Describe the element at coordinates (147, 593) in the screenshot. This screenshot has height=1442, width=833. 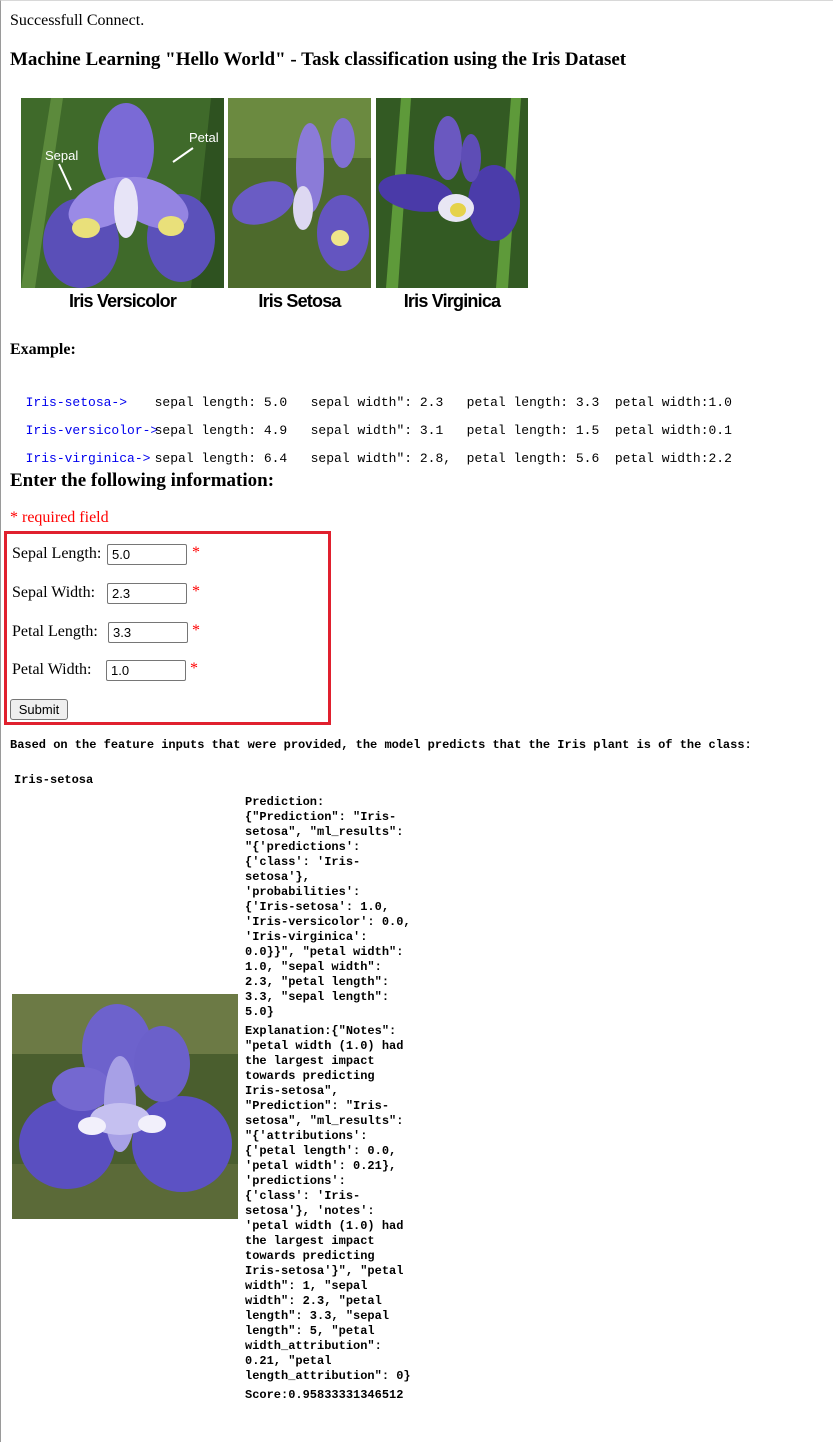
I see `sepal-width-input` at that location.